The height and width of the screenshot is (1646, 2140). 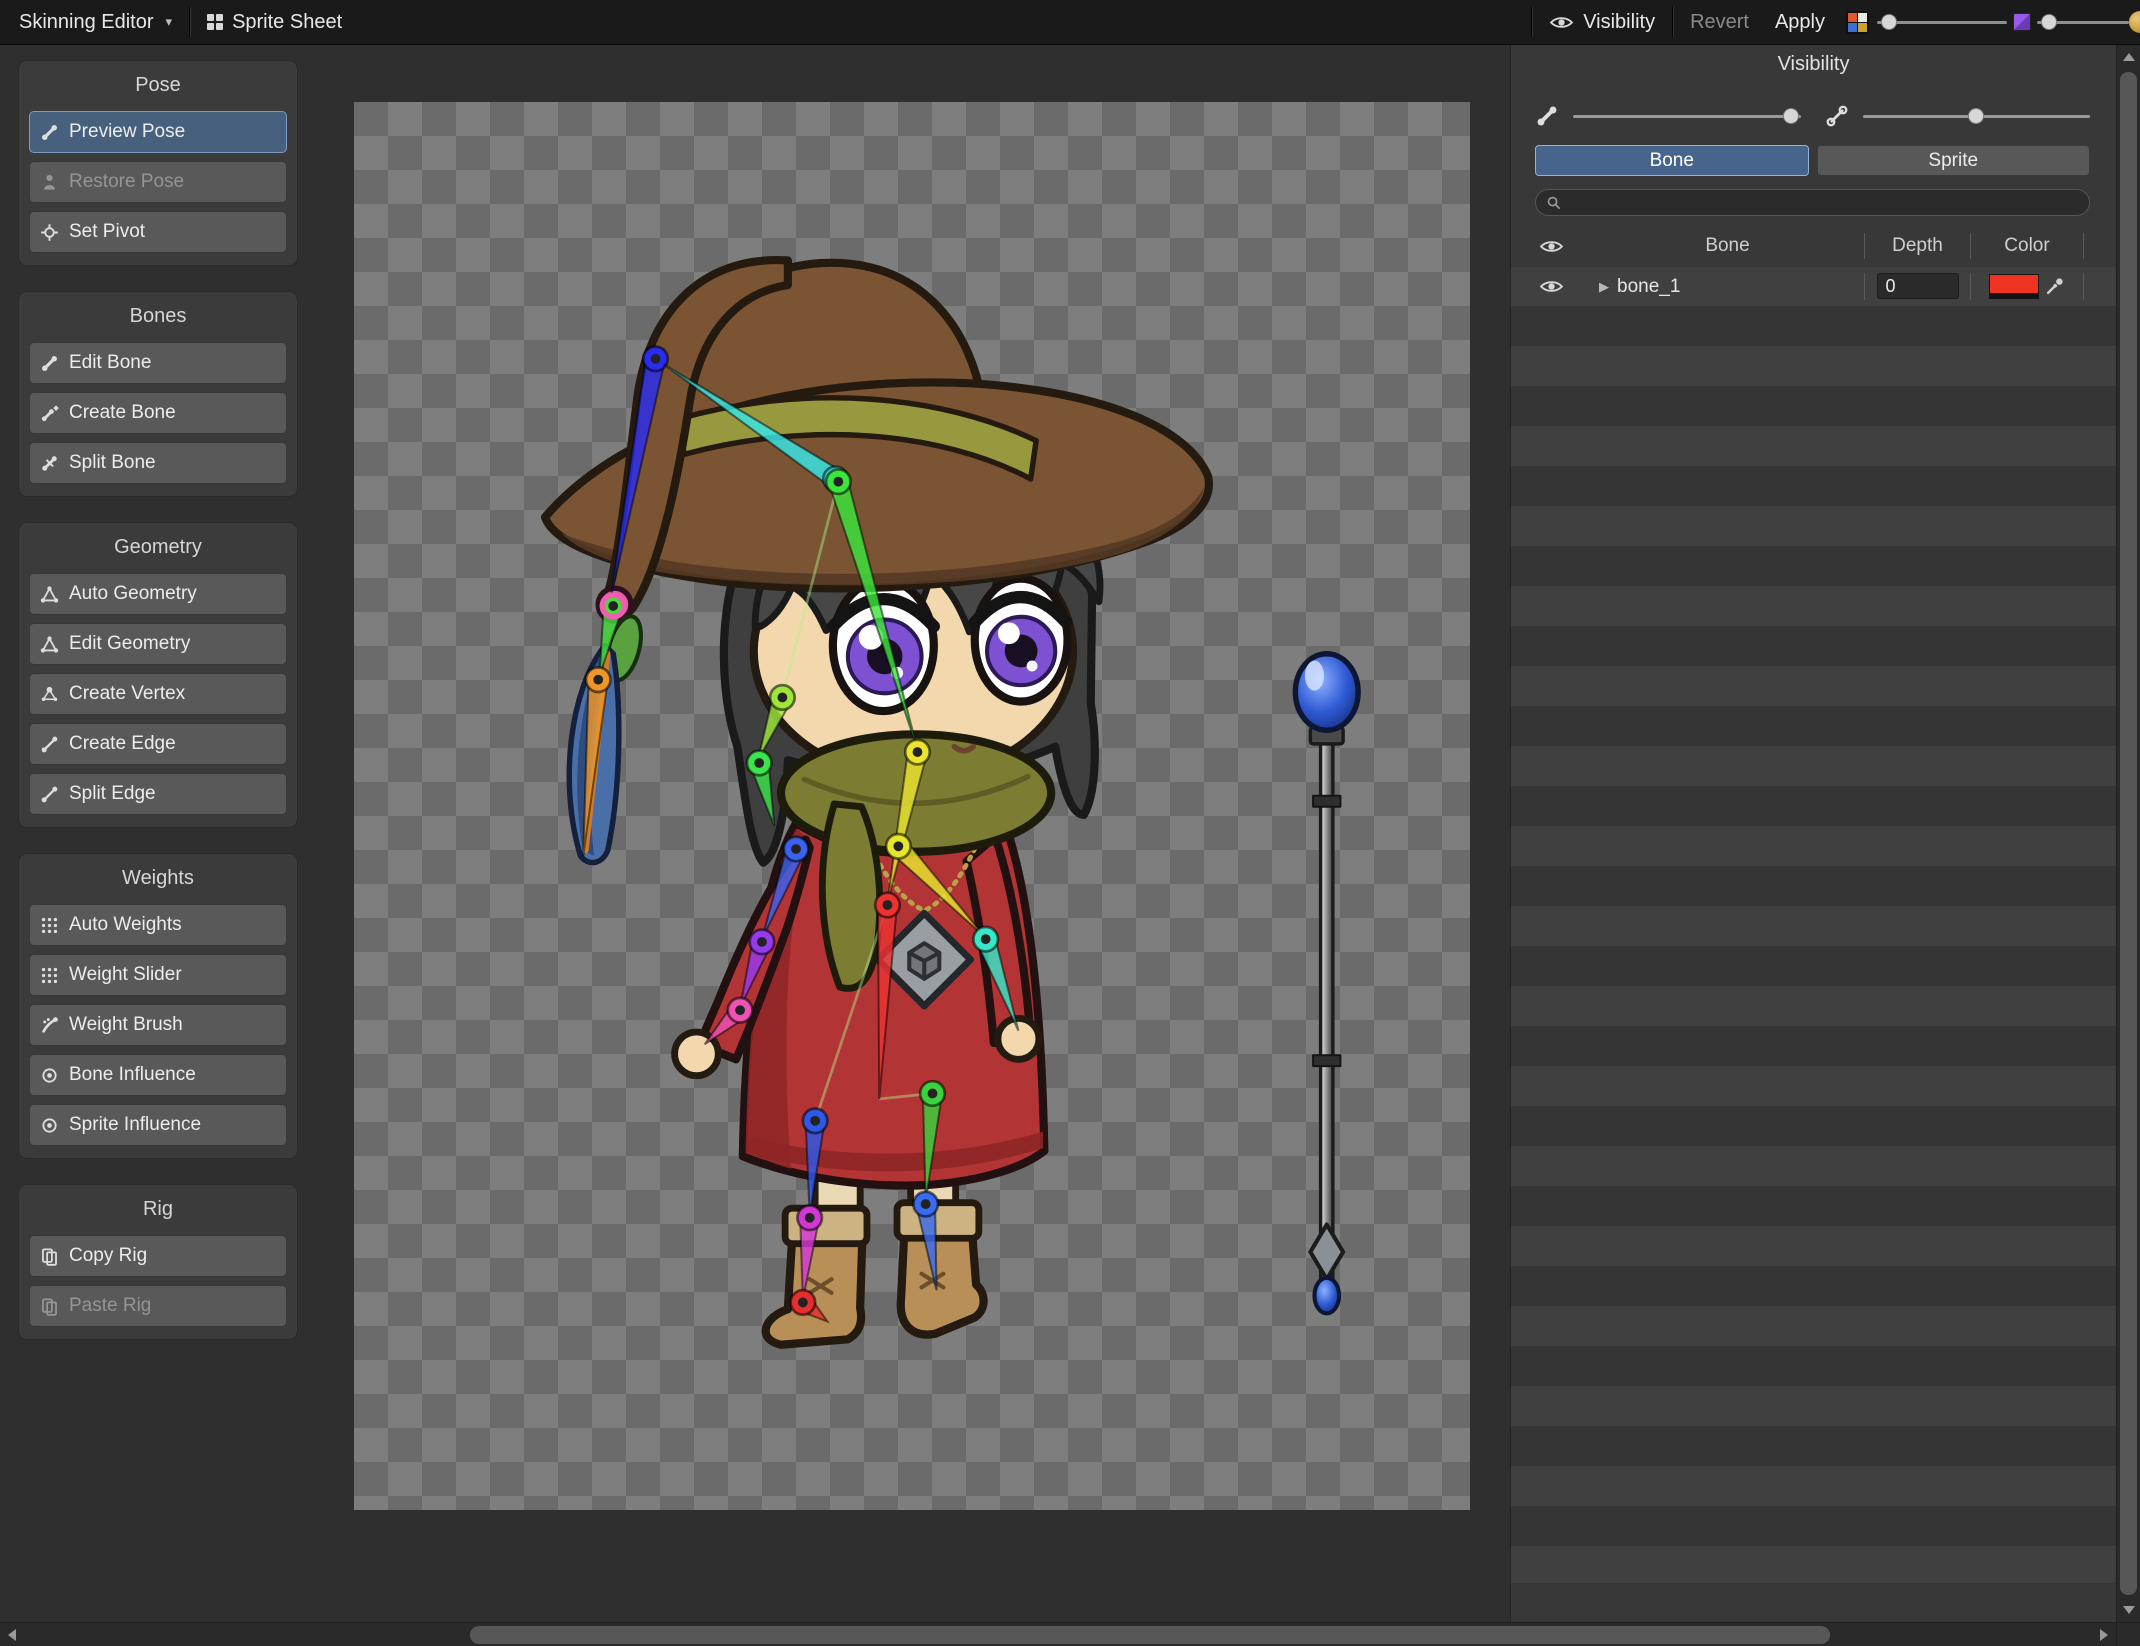 I want to click on sprite-influence-button: Sprite Influence, so click(x=158, y=1125).